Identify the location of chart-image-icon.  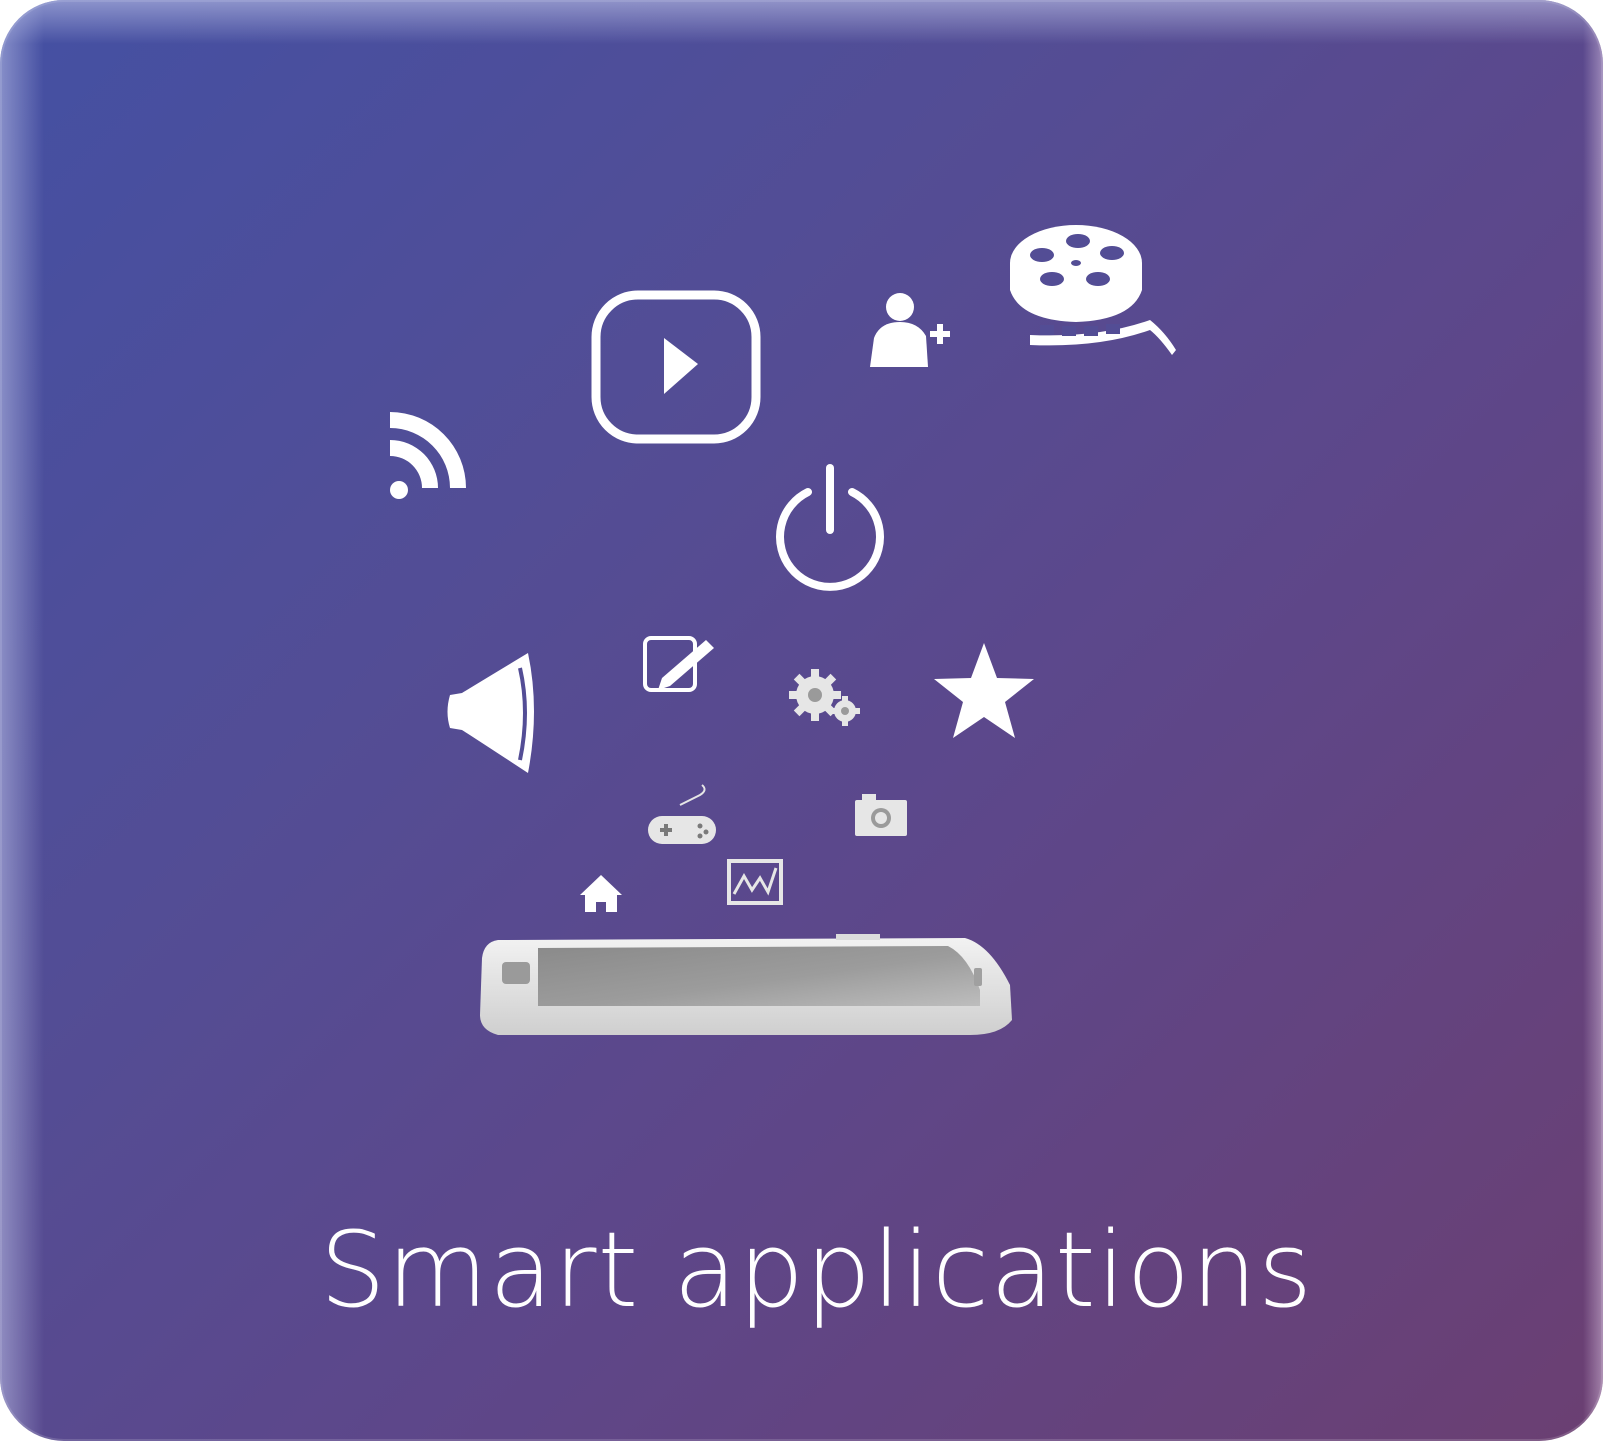
(755, 882).